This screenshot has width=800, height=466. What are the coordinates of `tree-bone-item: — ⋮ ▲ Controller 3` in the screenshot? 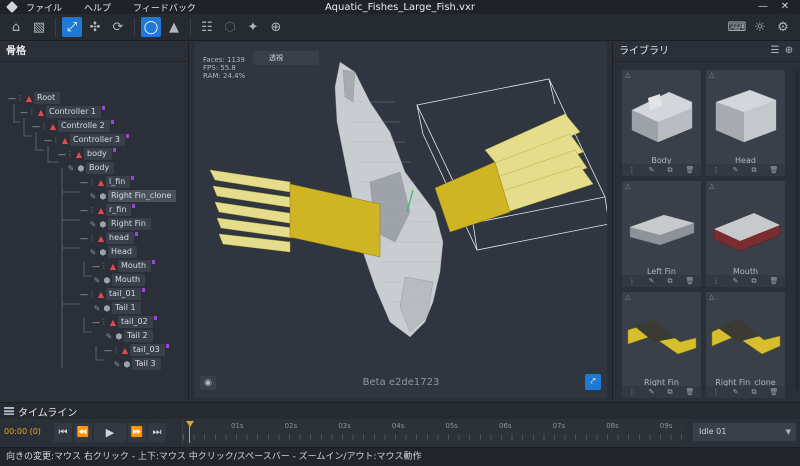 It's located at (86, 140).